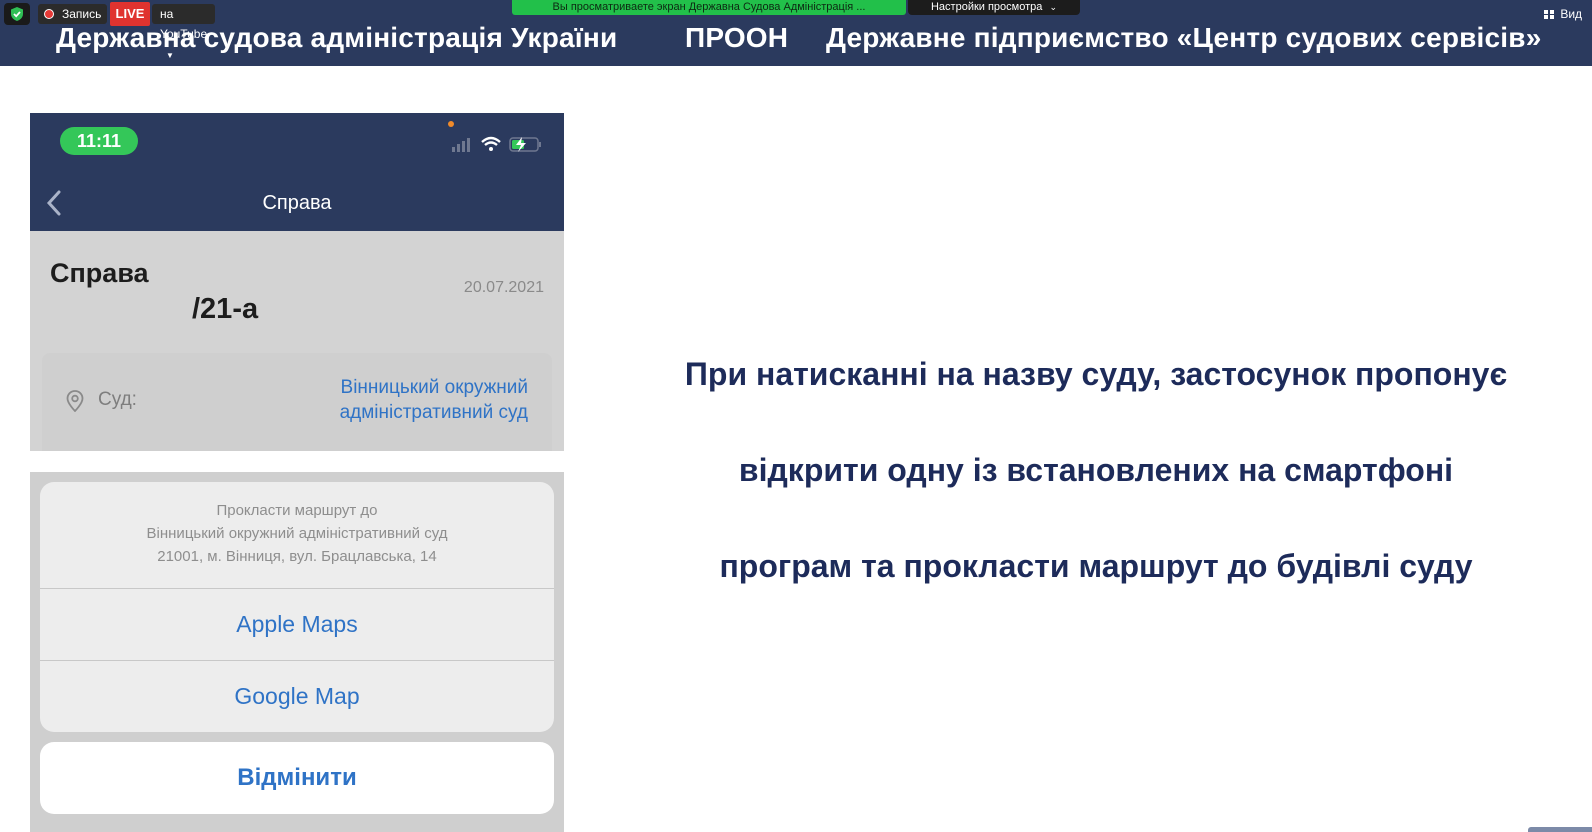  Describe the element at coordinates (297, 556) in the screenshot. I see `action-sheet-address: 21001, м. Вінниця, вул. Брацлавська, 14` at that location.